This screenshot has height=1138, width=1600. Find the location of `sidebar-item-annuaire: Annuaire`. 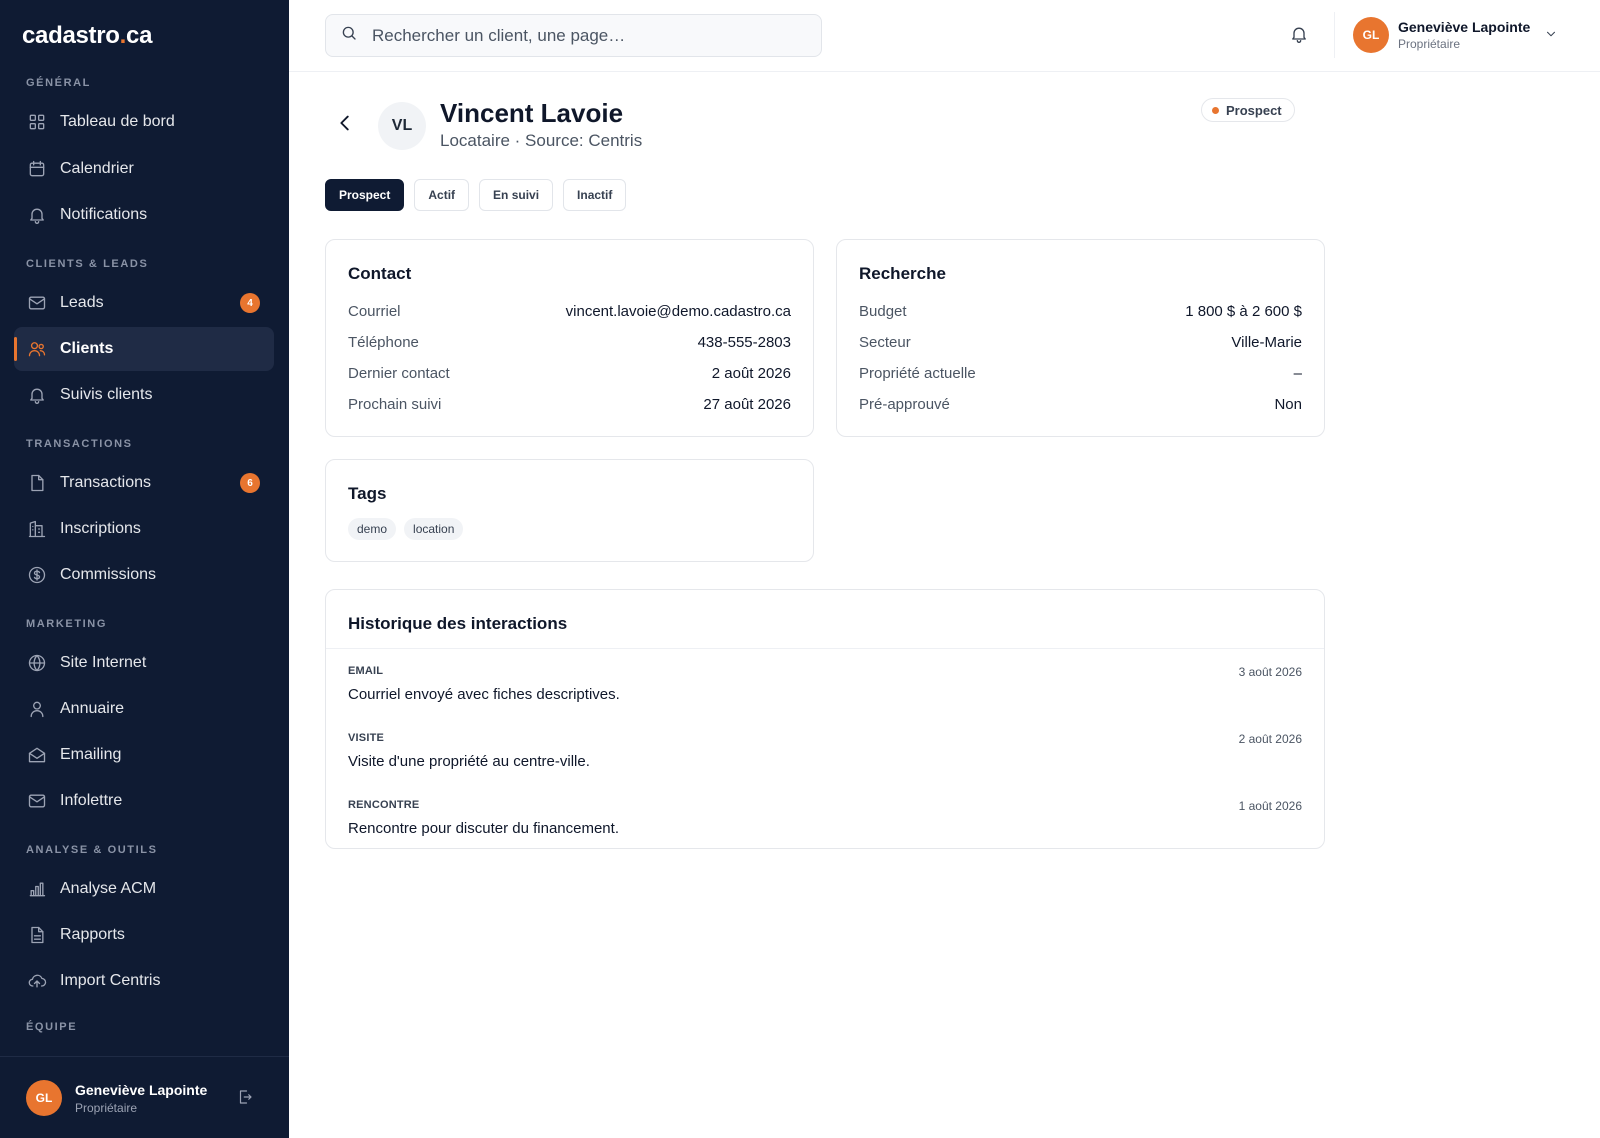

sidebar-item-annuaire: Annuaire is located at coordinates (144, 709).